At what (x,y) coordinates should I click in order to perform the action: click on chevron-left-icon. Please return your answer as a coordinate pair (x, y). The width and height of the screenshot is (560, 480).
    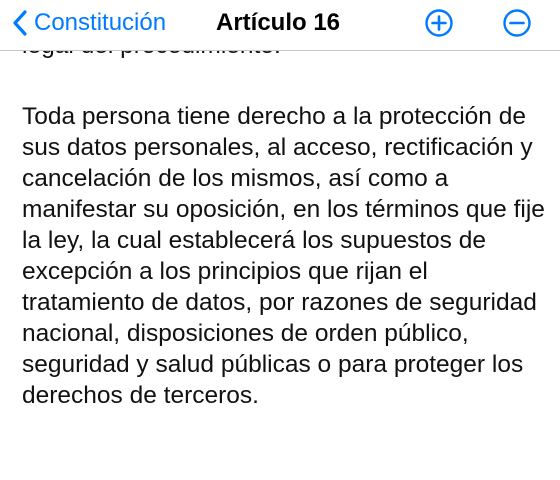
    Looking at the image, I should click on (20, 23).